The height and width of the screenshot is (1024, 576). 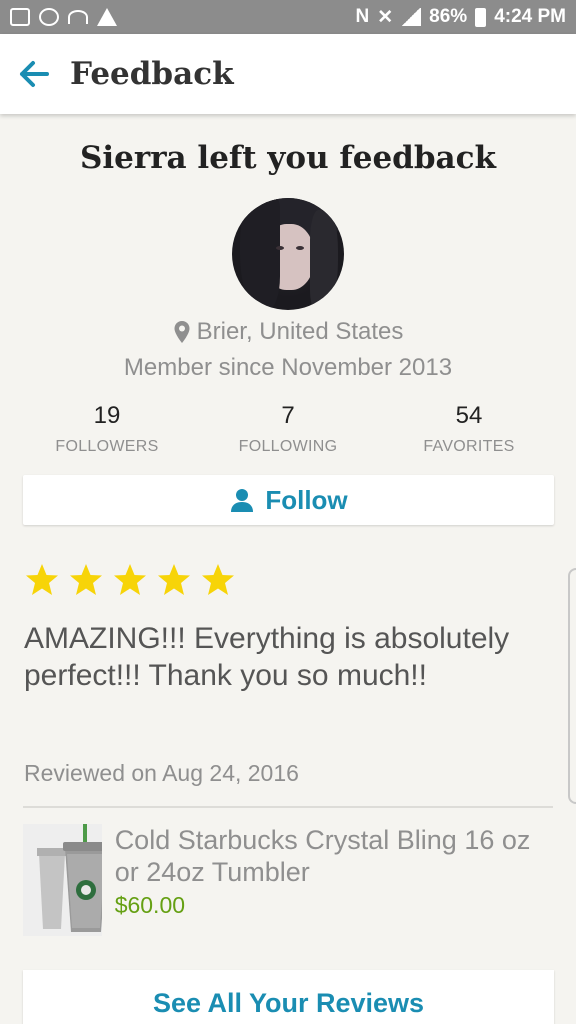 I want to click on stat-value: 19, so click(x=107, y=415).